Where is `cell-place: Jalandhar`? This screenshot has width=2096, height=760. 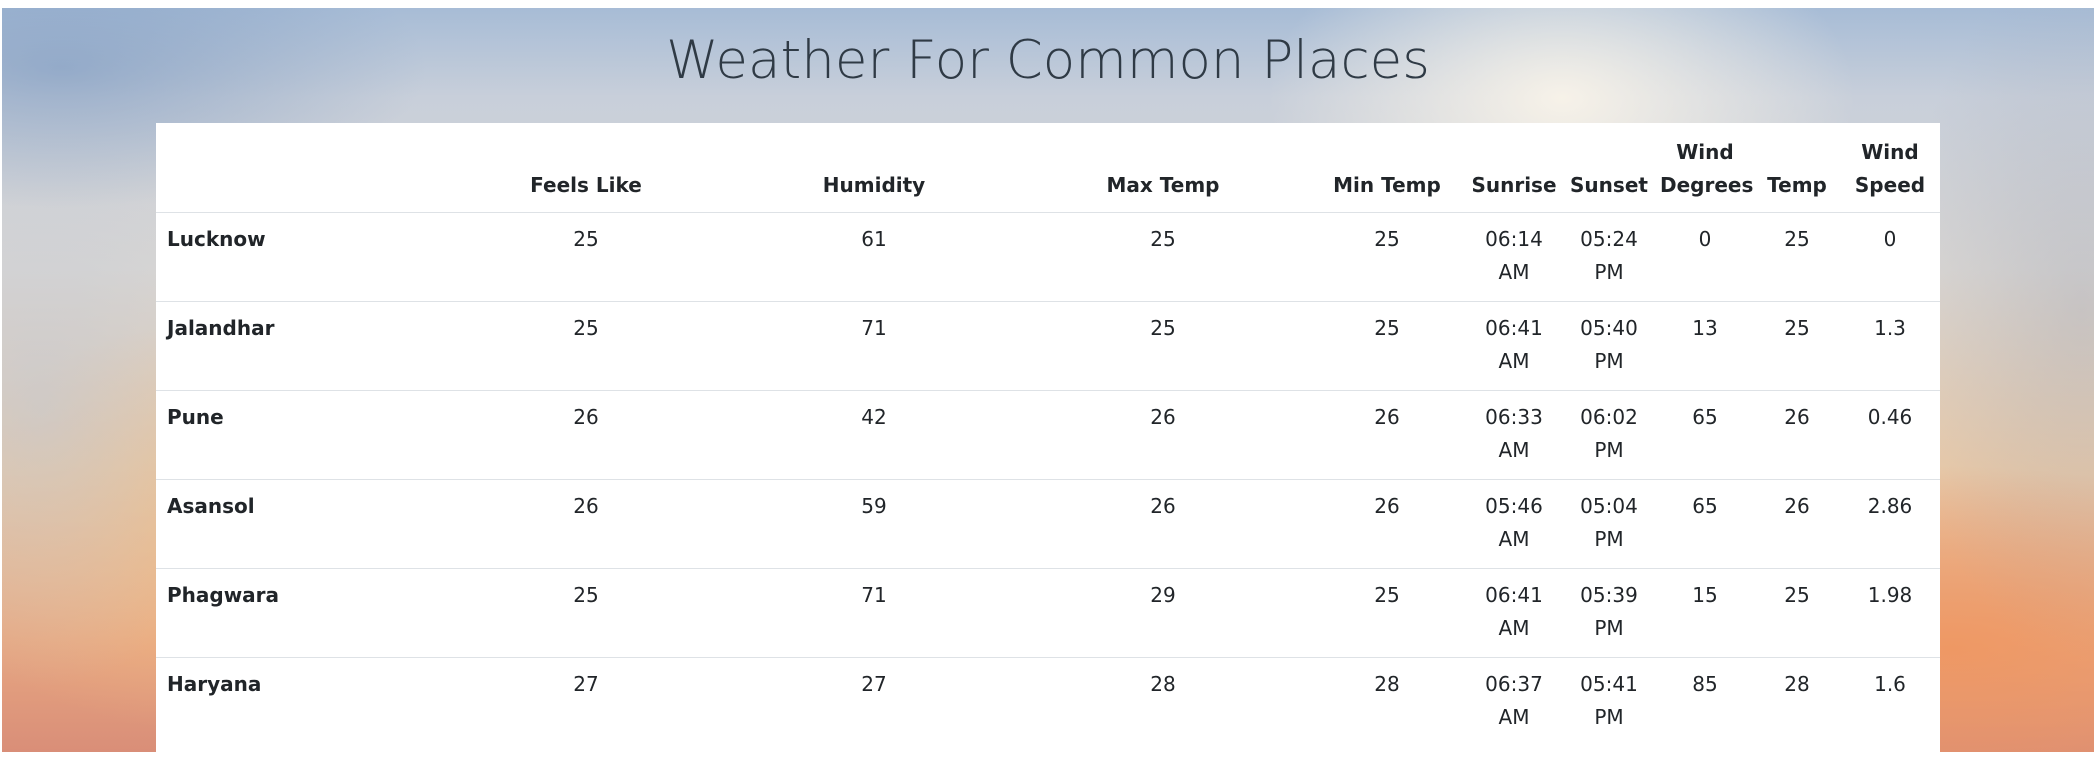
cell-place: Jalandhar is located at coordinates (299, 346).